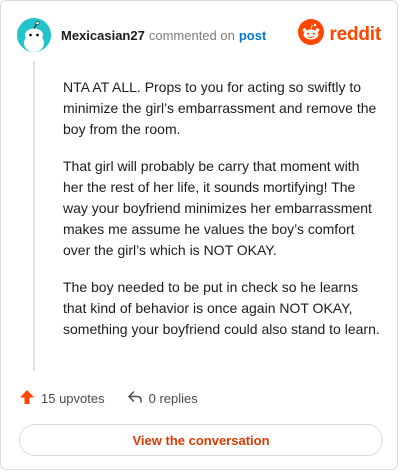 This screenshot has height=472, width=400. What do you see at coordinates (119, 398) in the screenshot?
I see `comment-actions: 15 upvotes 0 replies` at bounding box center [119, 398].